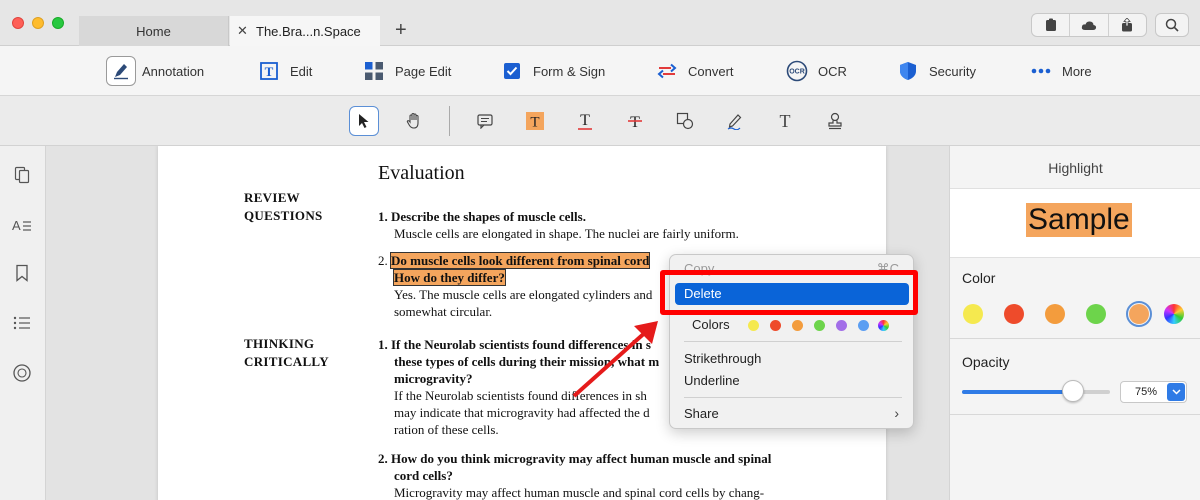  I want to click on search-icon, so click(1172, 25).